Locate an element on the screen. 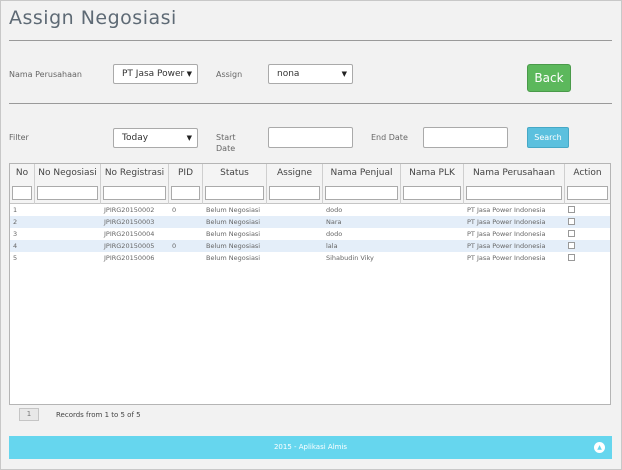 This screenshot has height=470, width=622. column-status: Status is located at coordinates (235, 184).